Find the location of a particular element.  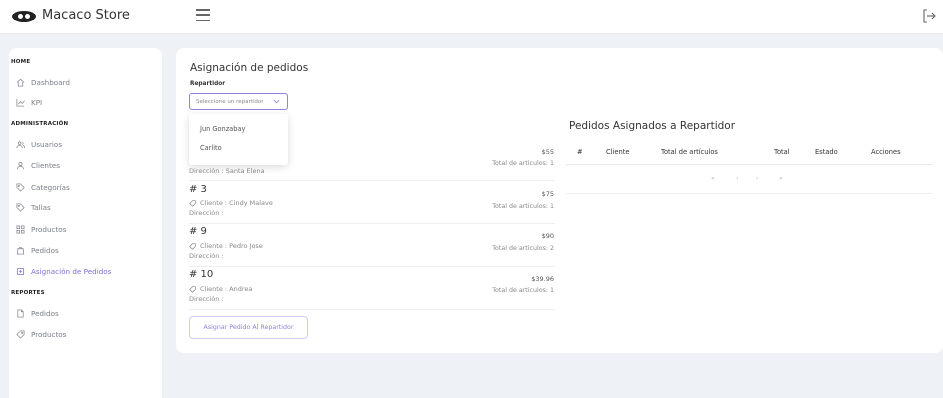

page-title: Asignación de pedidos is located at coordinates (249, 68).